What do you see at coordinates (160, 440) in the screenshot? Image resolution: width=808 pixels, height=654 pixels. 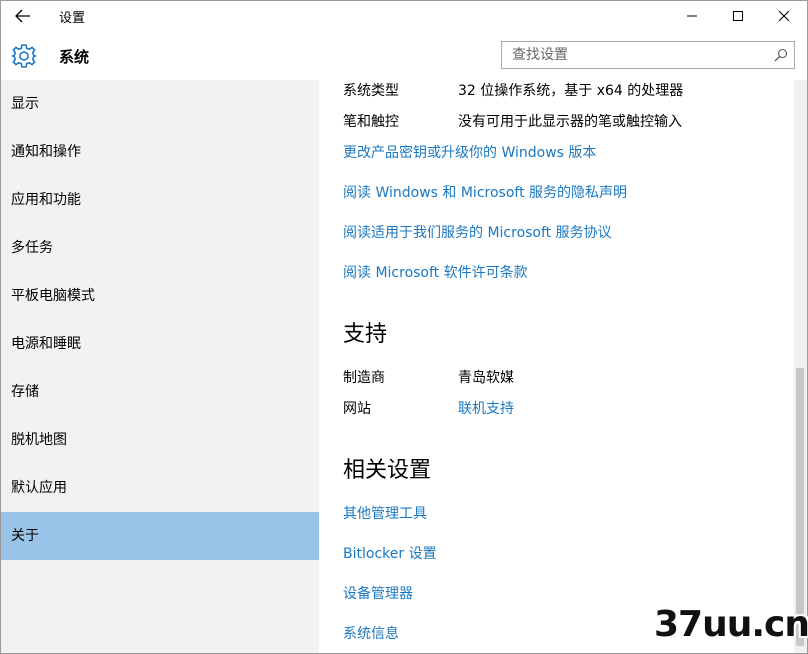 I see `sidebar-item-offline-maps: 脱机地图` at bounding box center [160, 440].